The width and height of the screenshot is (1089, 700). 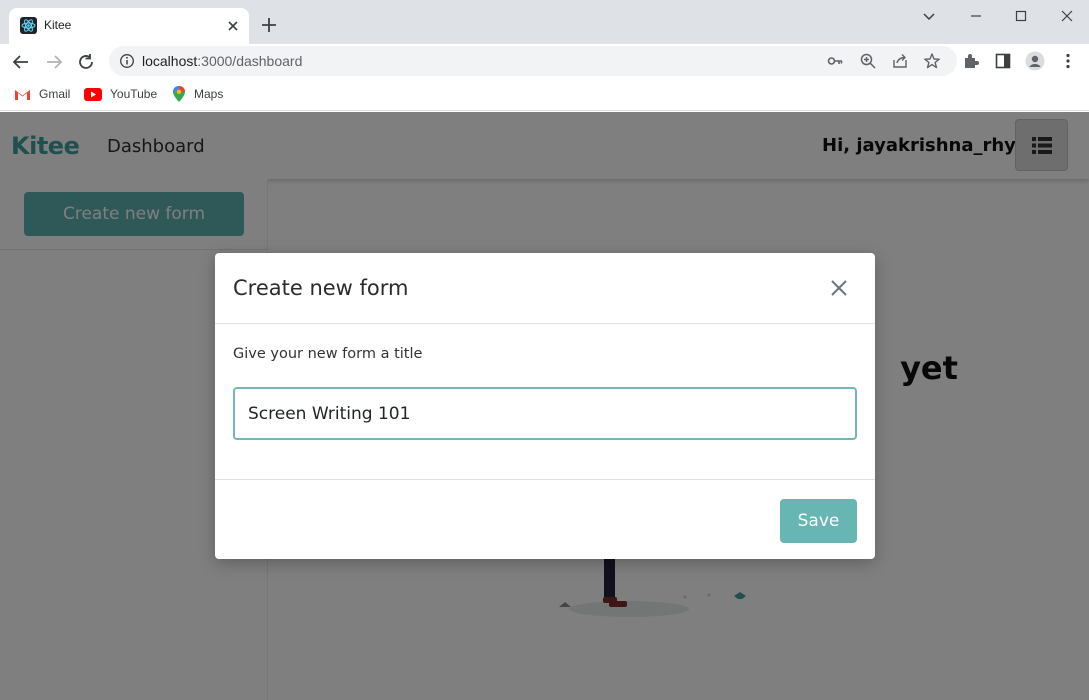 What do you see at coordinates (900, 61) in the screenshot?
I see `share-icon` at bounding box center [900, 61].